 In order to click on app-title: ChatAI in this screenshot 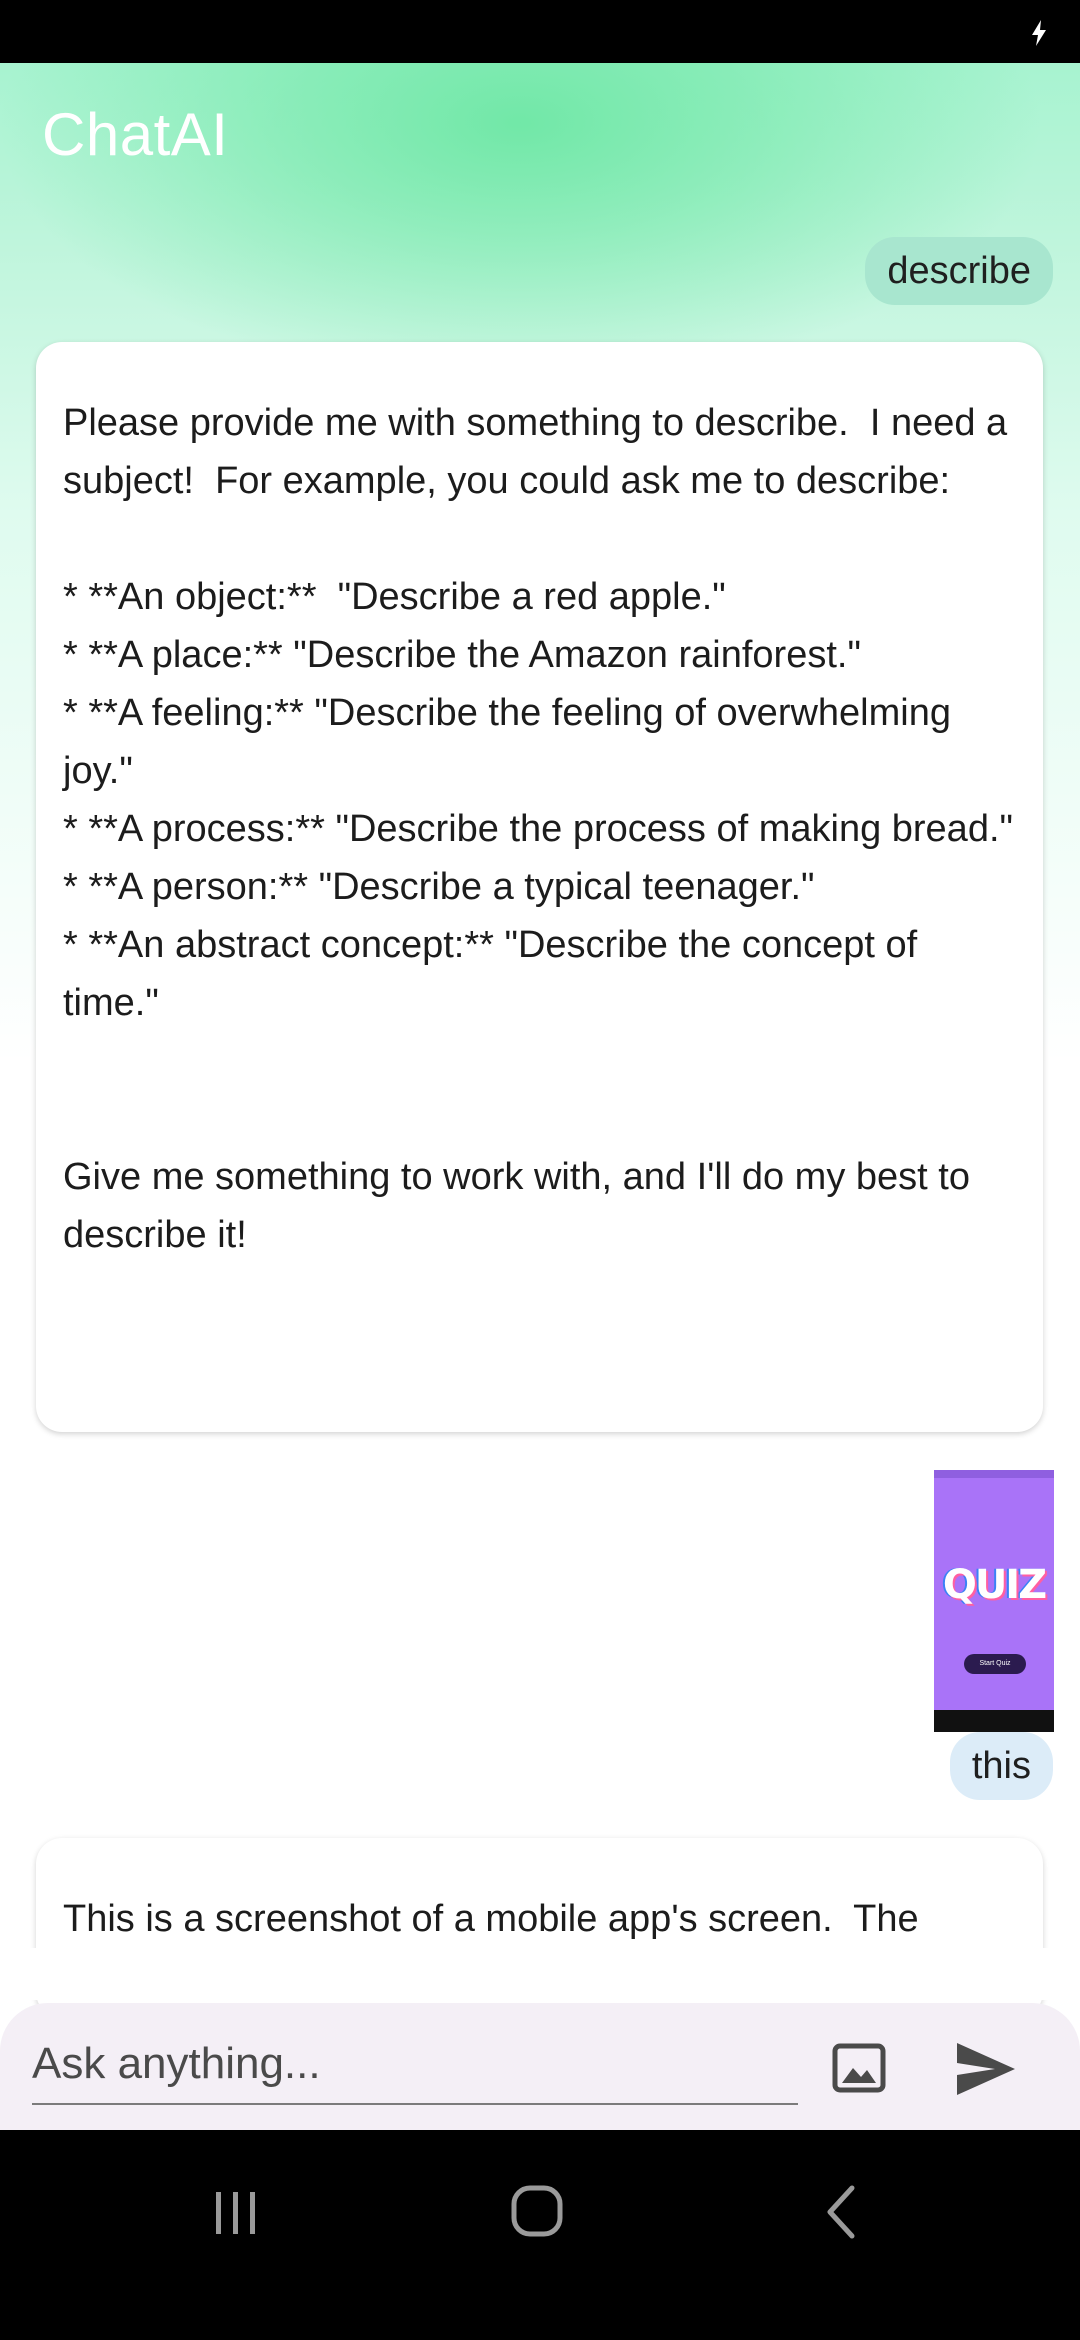, I will do `click(135, 134)`.